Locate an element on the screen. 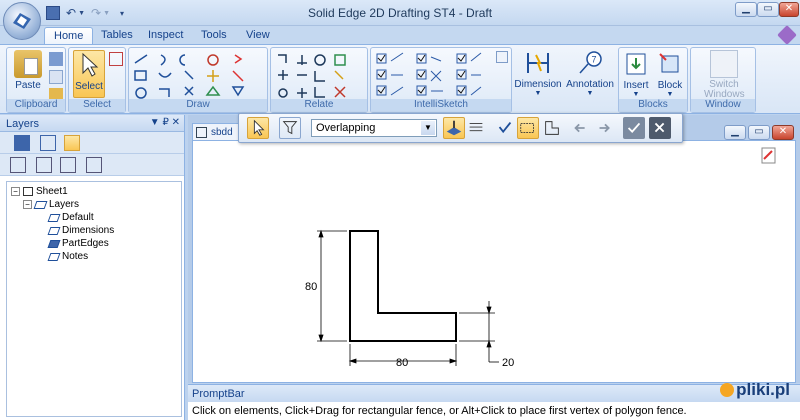  accept-check-icon is located at coordinates (634, 128).